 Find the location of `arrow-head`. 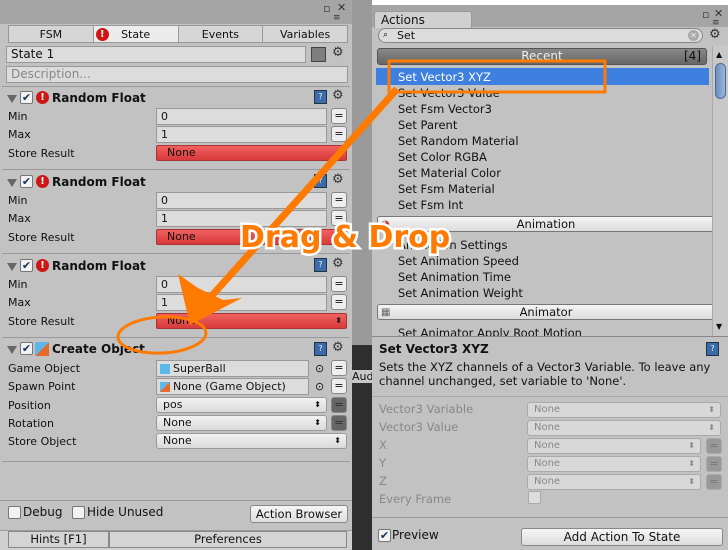

arrow-head is located at coordinates (210, 299).